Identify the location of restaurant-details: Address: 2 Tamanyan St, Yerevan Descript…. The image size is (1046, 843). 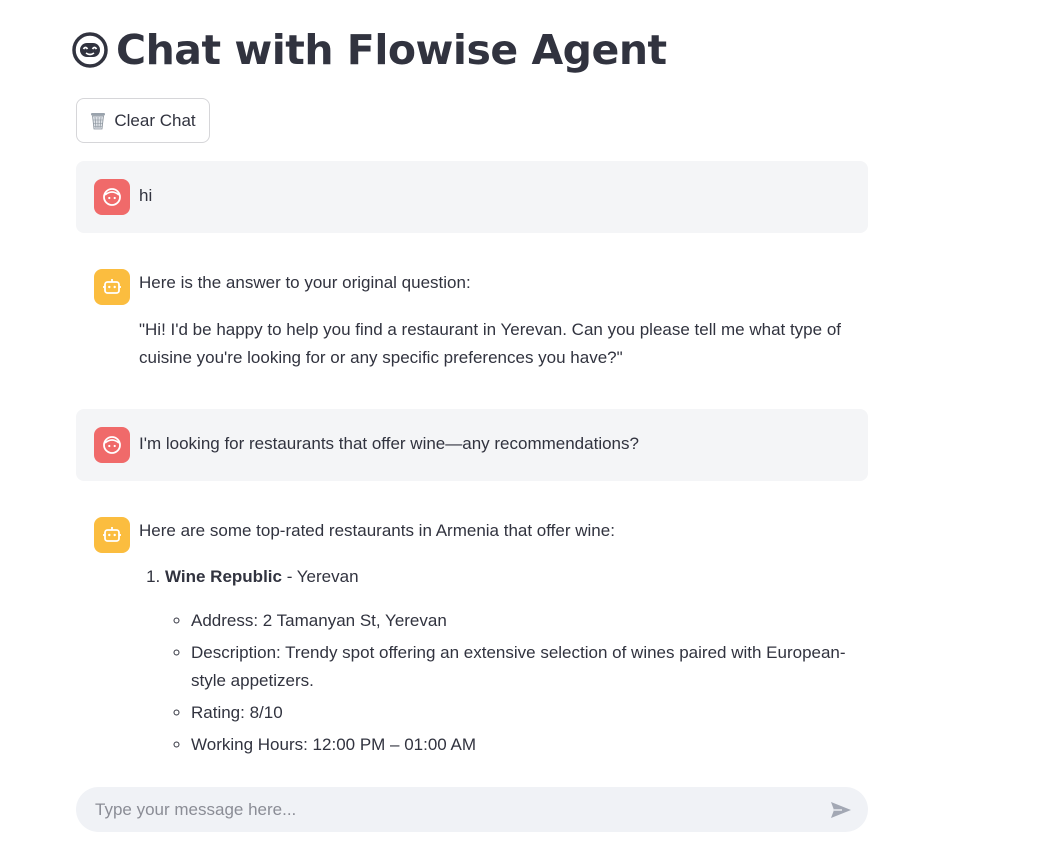
(506, 683).